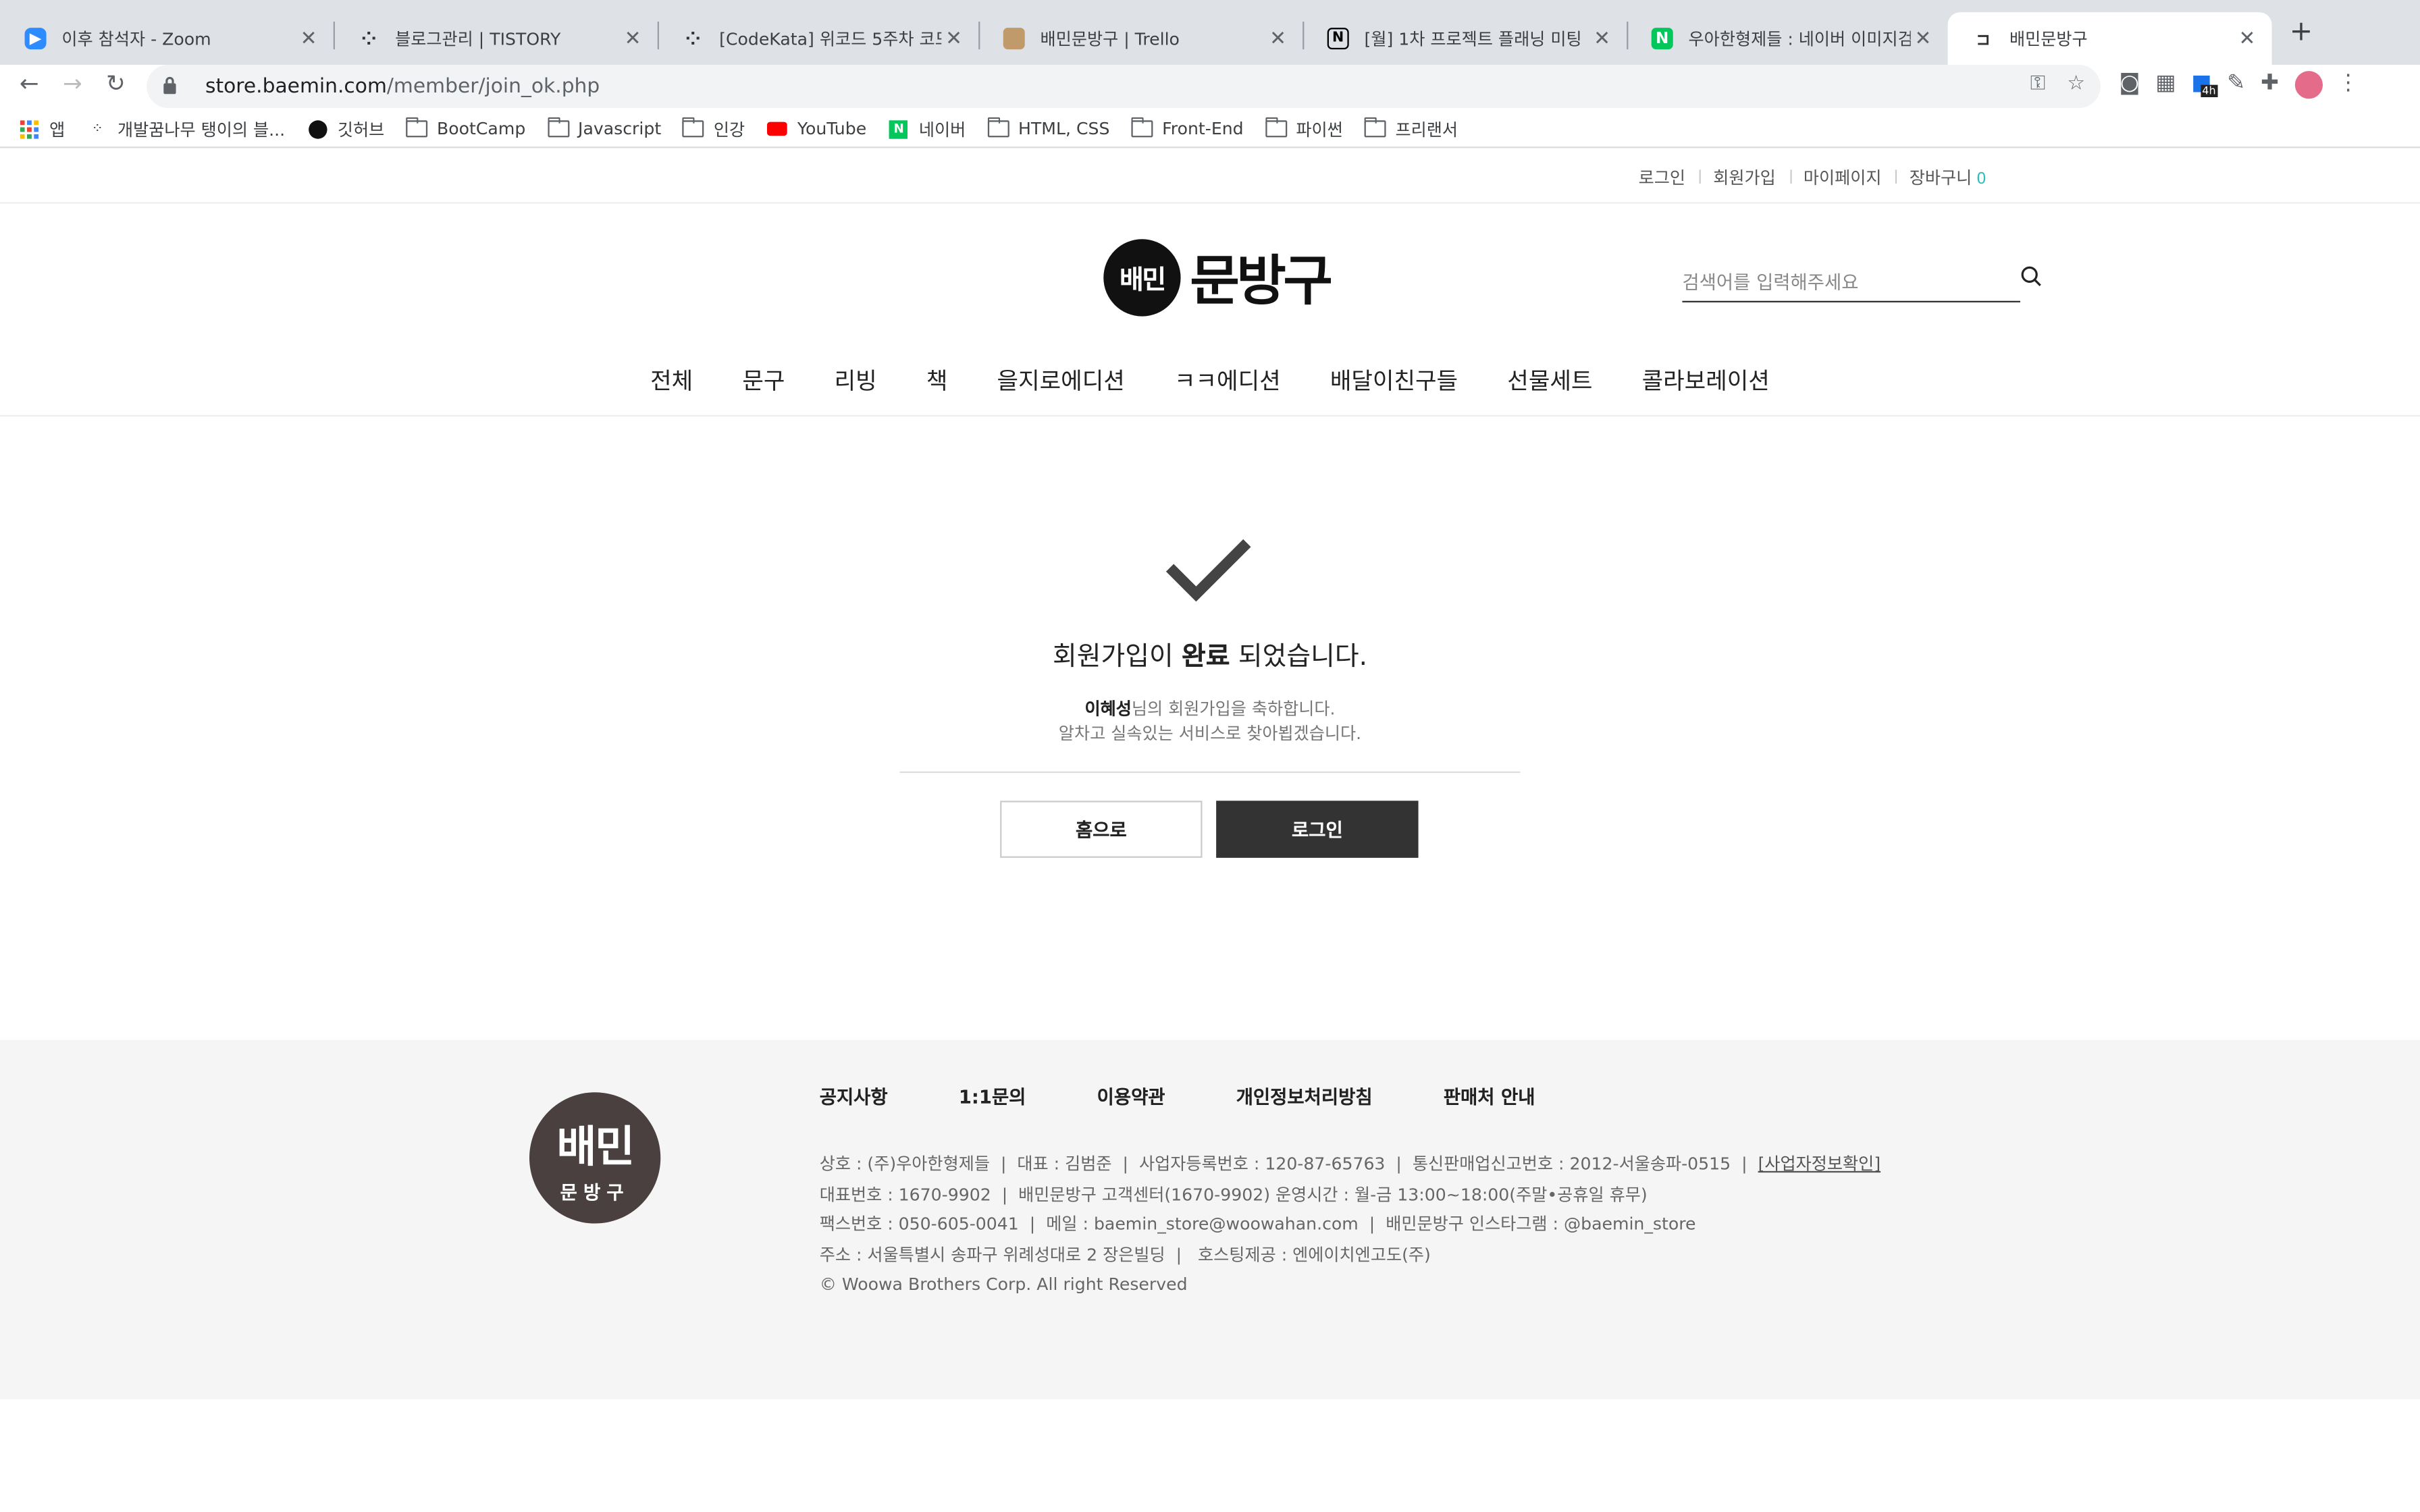  I want to click on bookmark-folder-bootcamp: BootCamp, so click(466, 128).